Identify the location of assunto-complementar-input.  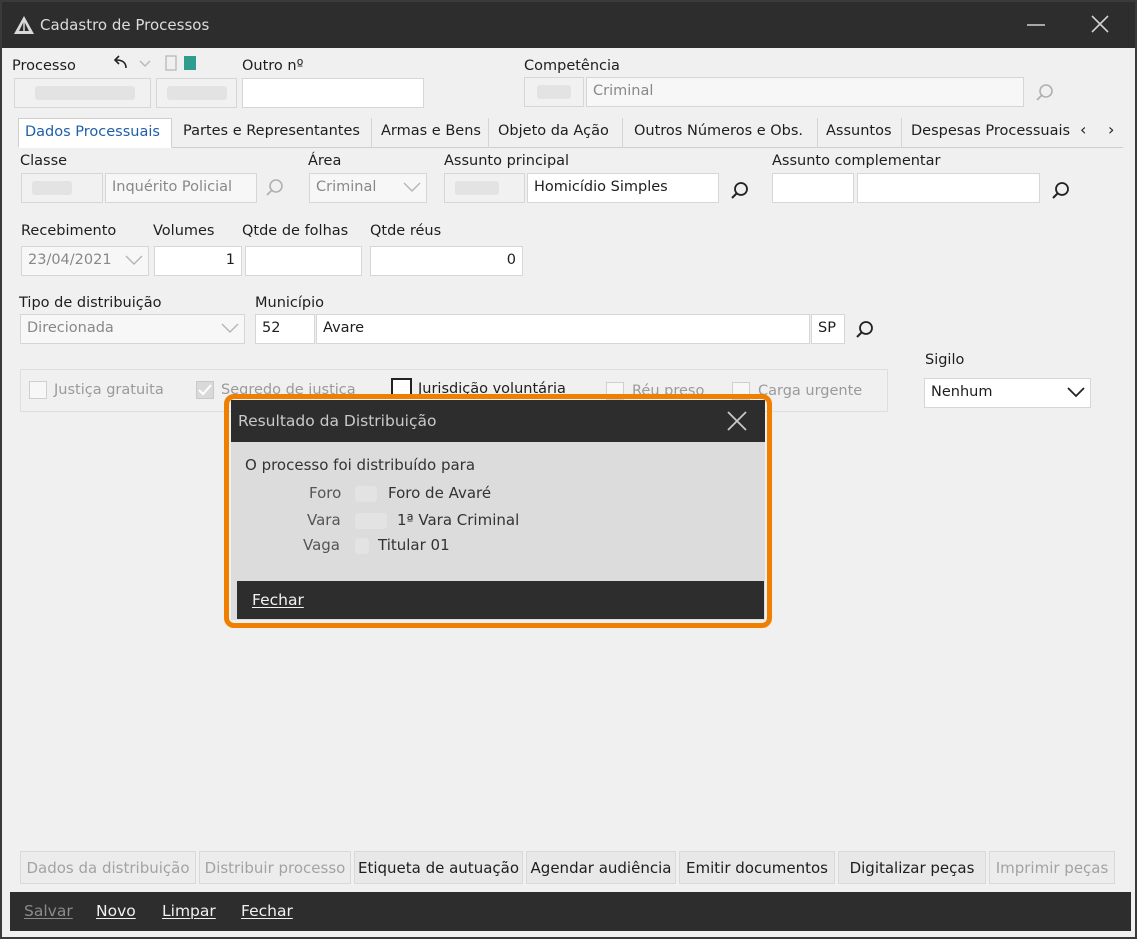
(948, 188).